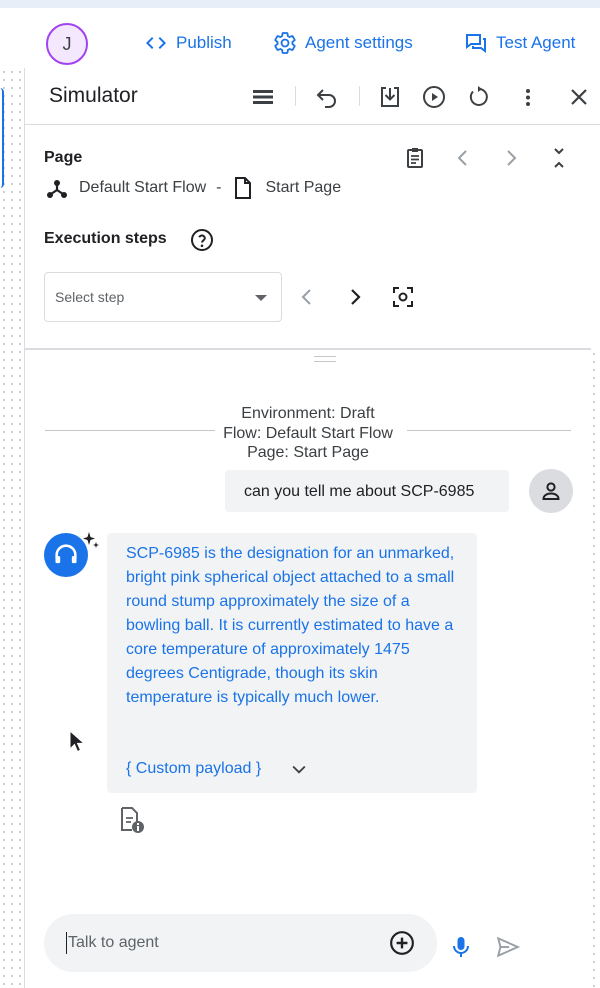 The width and height of the screenshot is (600, 988). What do you see at coordinates (403, 297) in the screenshot?
I see `focus-step-icon` at bounding box center [403, 297].